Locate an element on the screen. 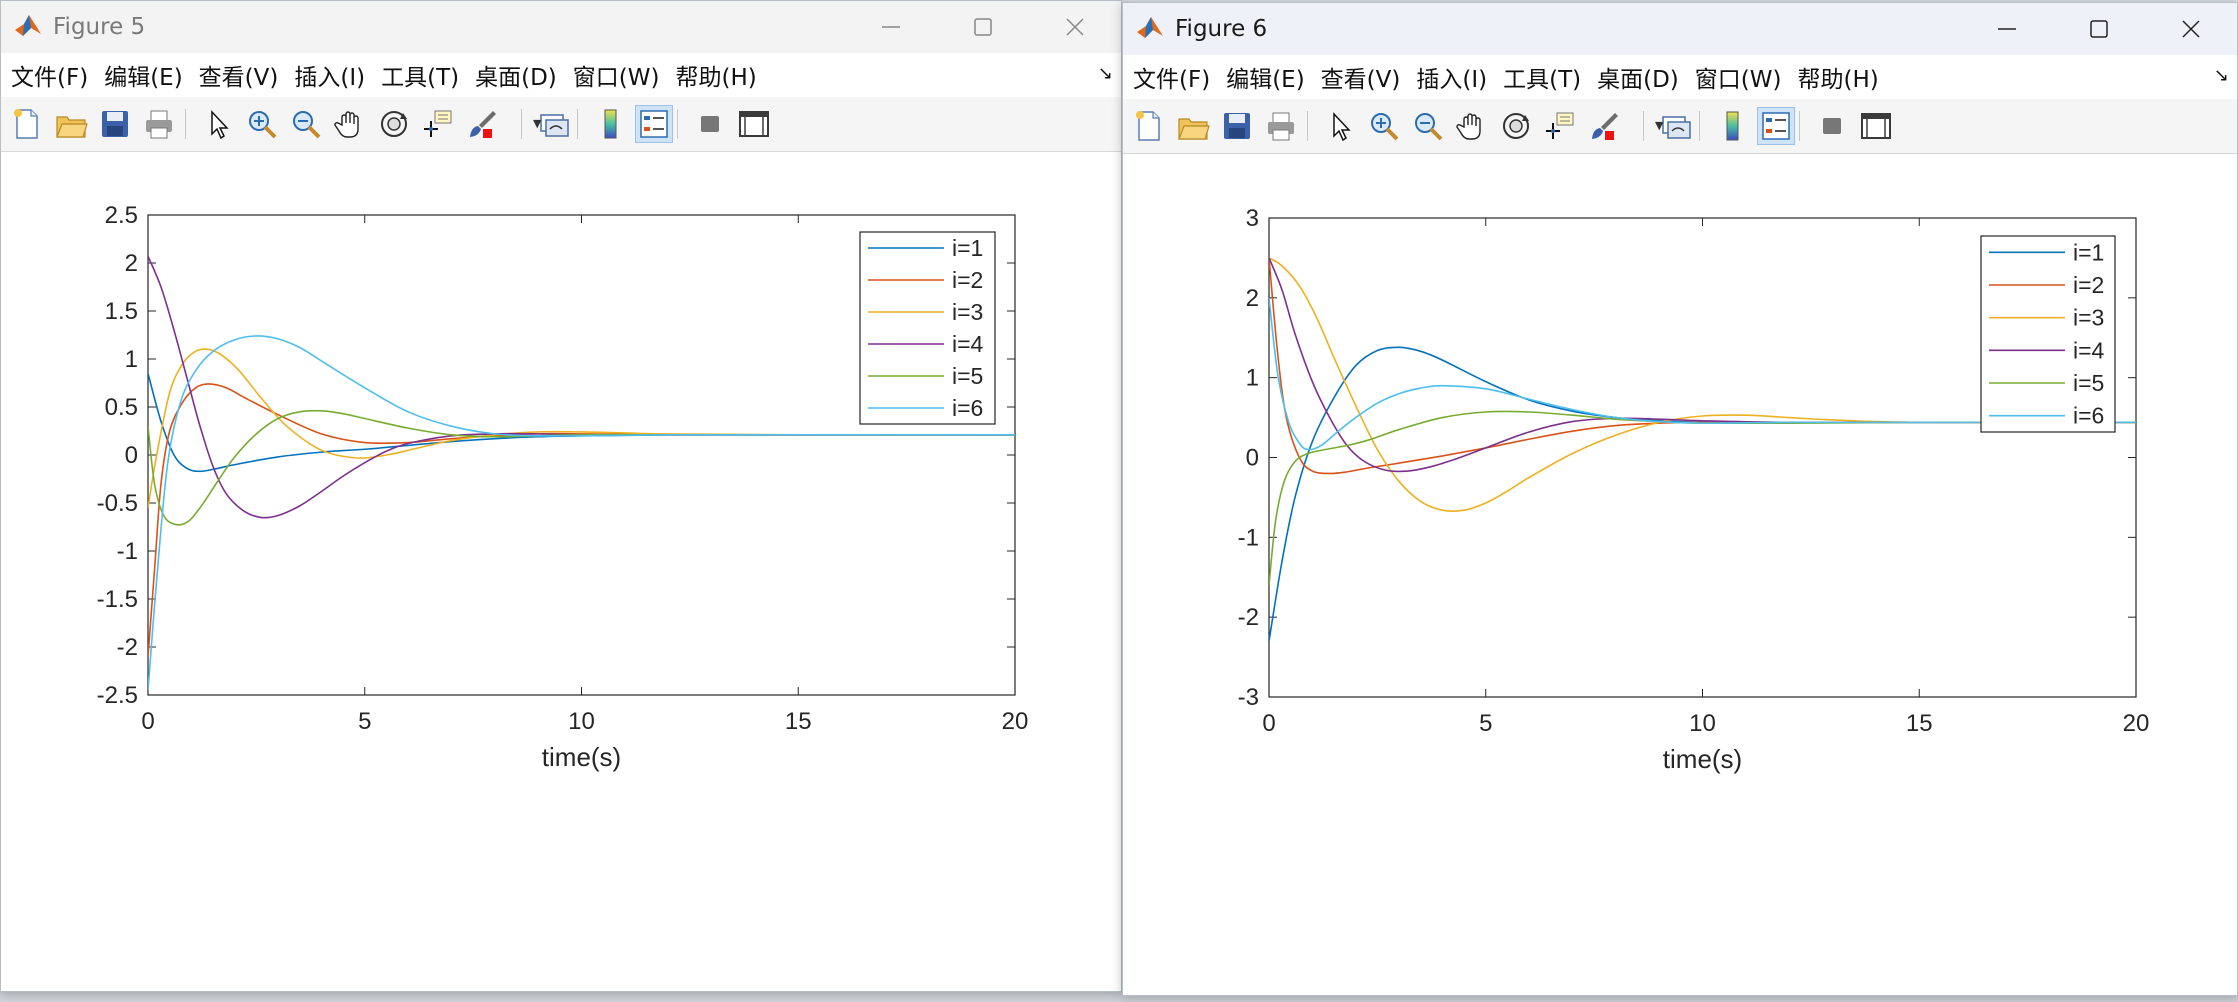  window-title: Figure 6 is located at coordinates (1221, 29).